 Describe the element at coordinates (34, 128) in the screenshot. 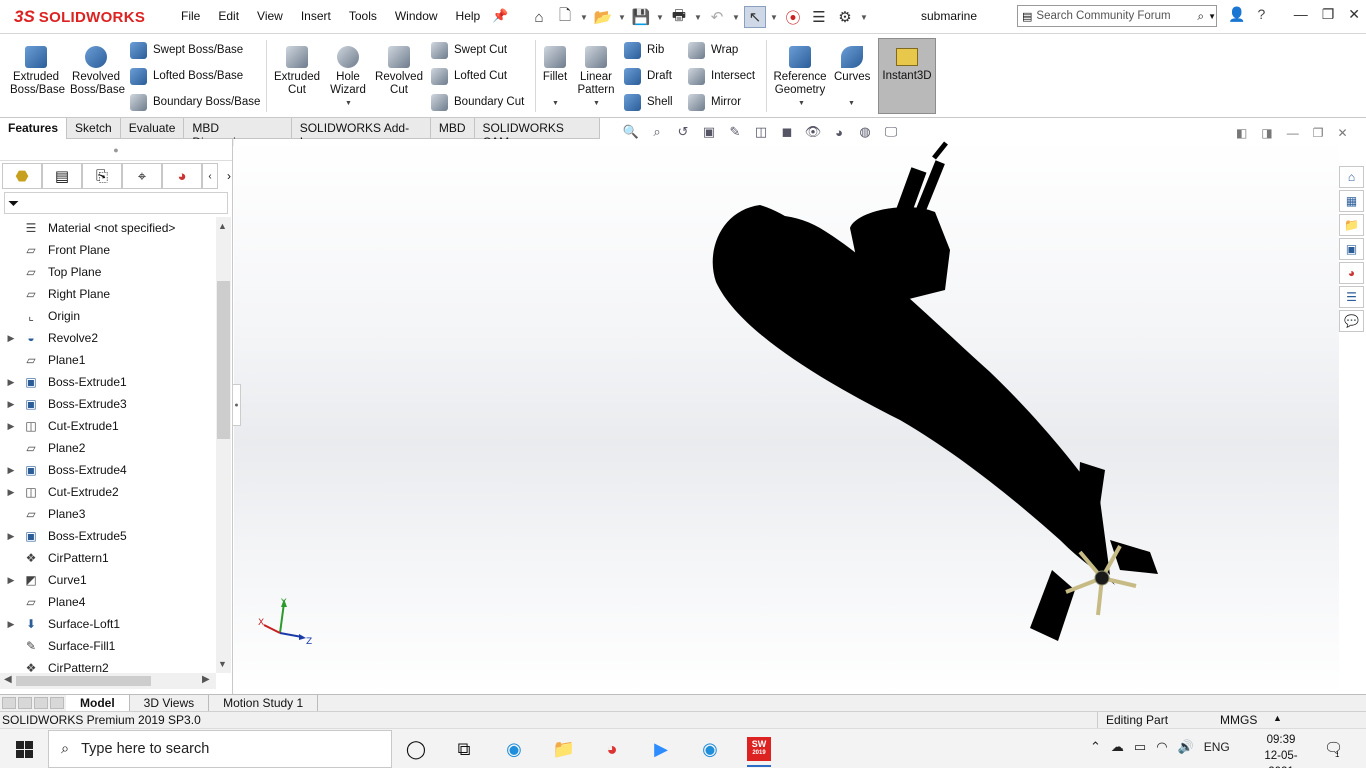

I see `tab-features: Features` at that location.